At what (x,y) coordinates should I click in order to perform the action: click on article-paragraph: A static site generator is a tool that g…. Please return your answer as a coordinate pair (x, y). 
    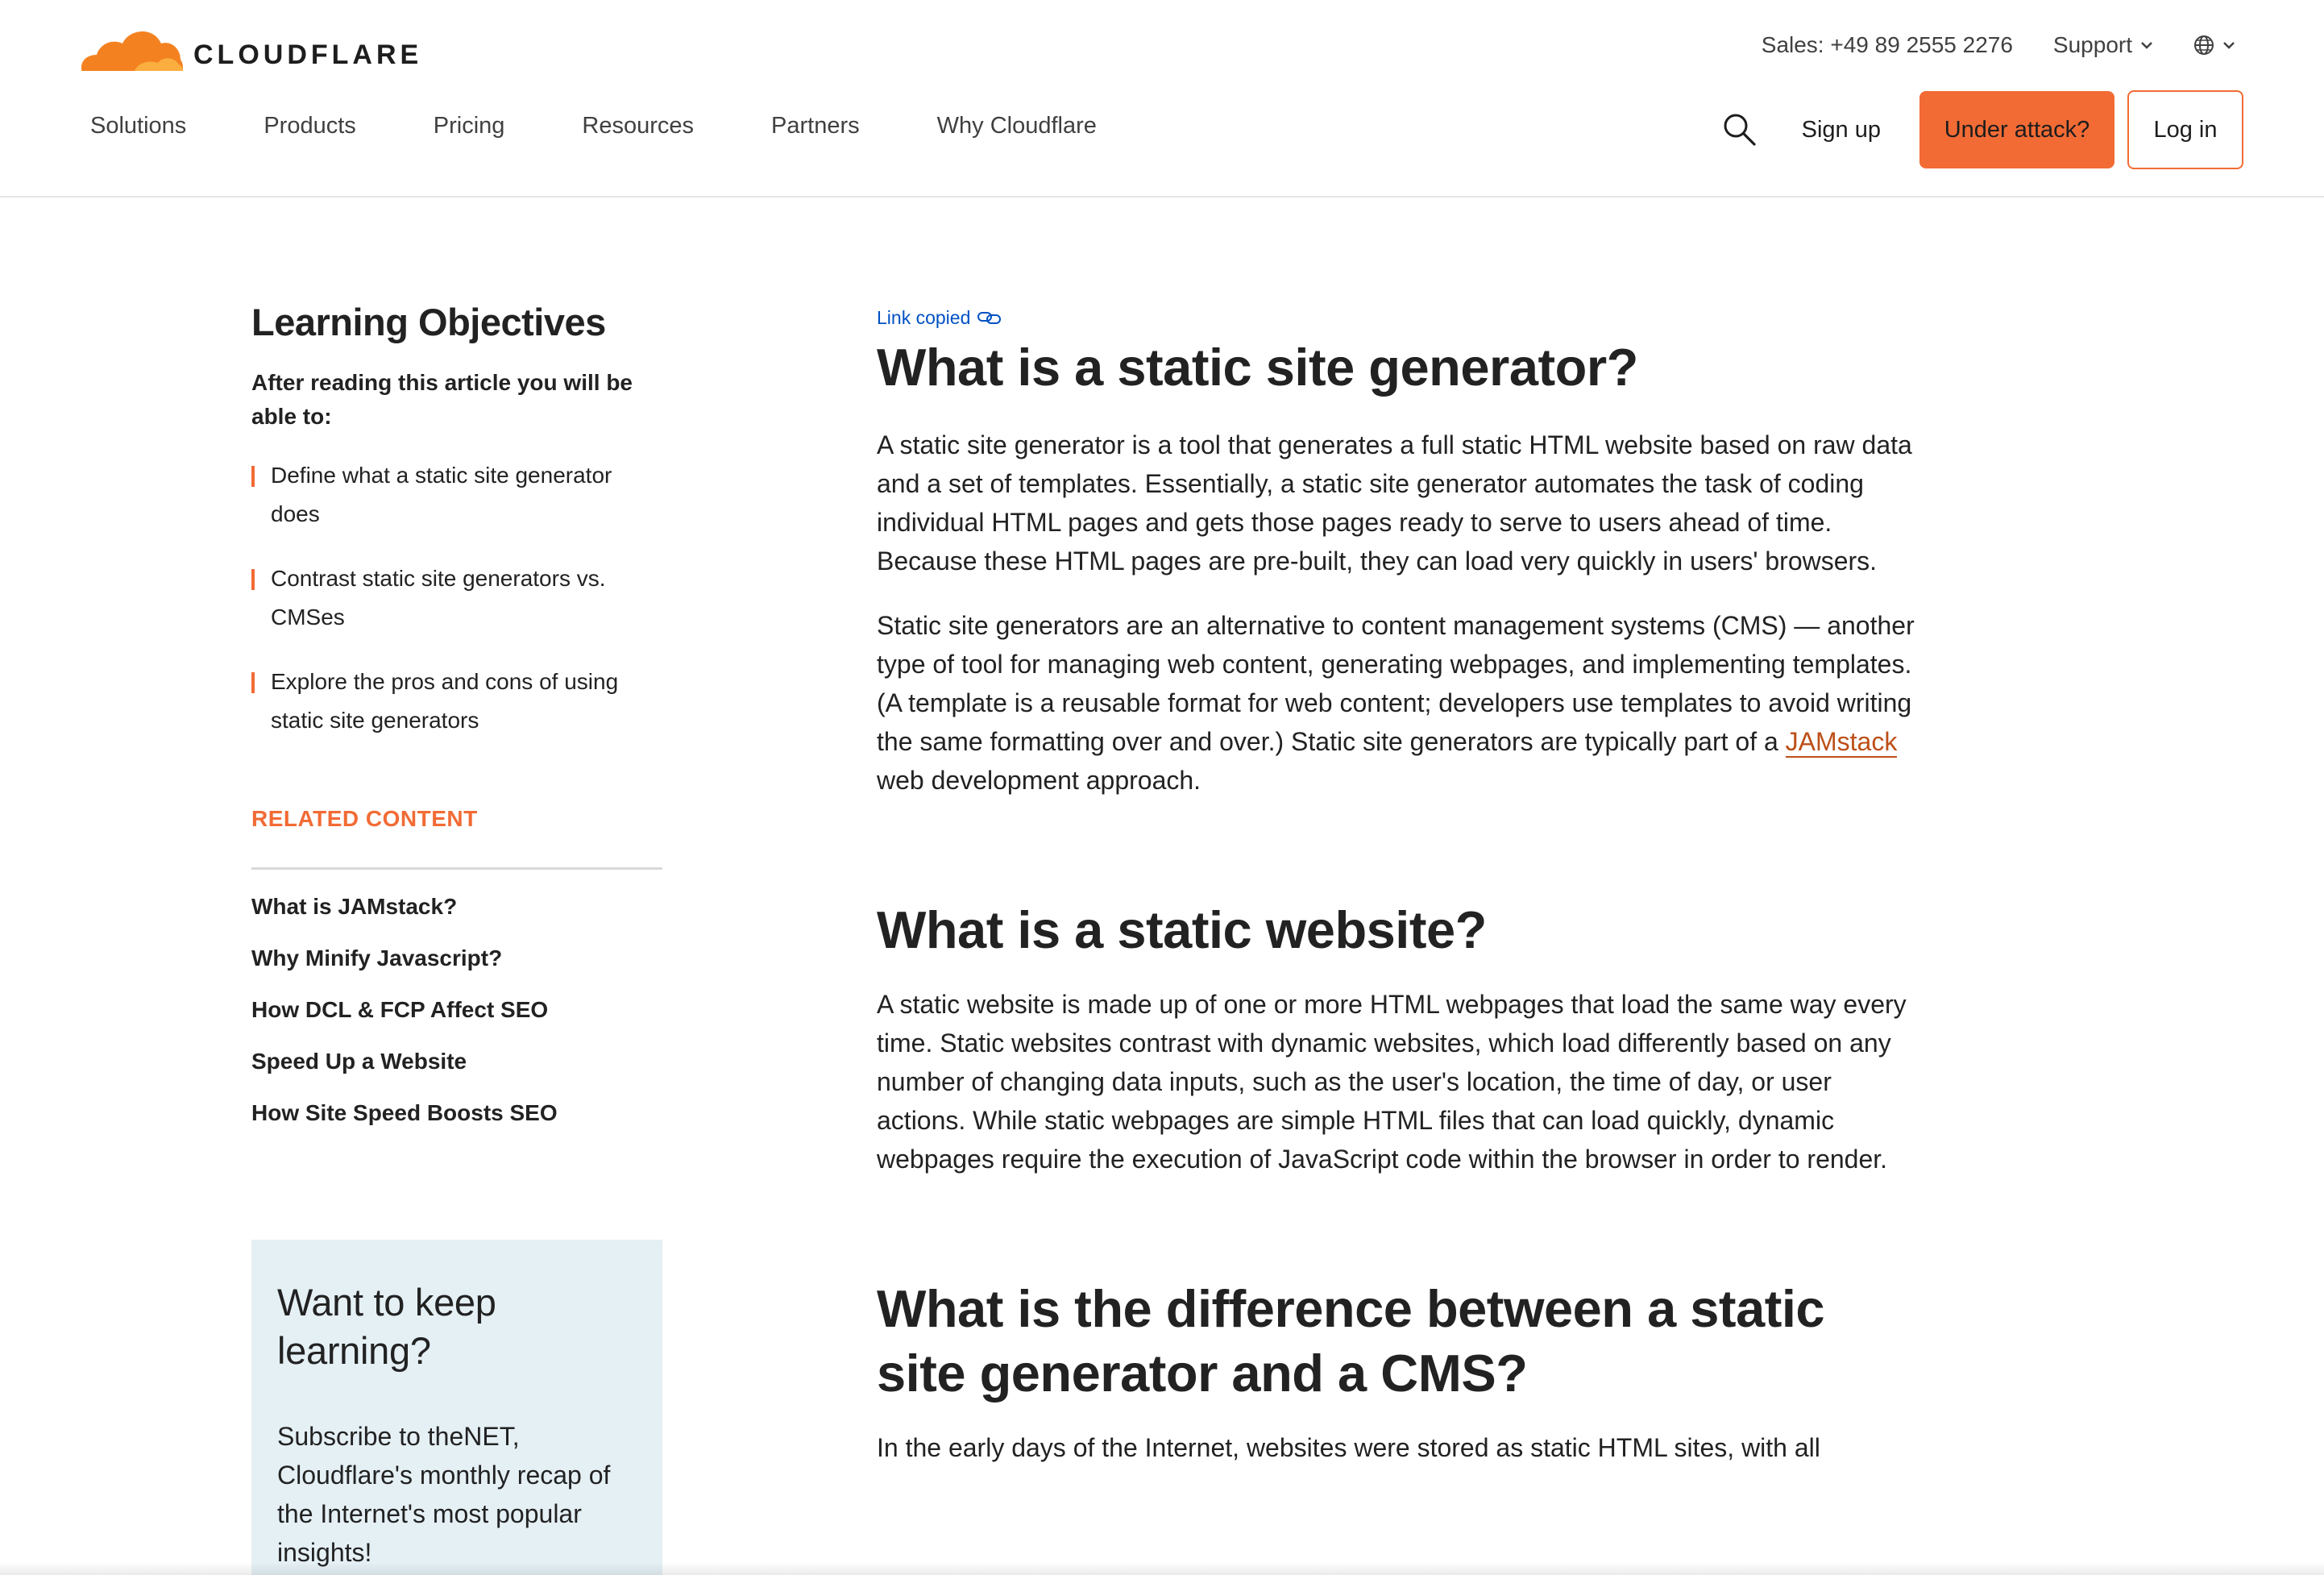
    Looking at the image, I should click on (1395, 503).